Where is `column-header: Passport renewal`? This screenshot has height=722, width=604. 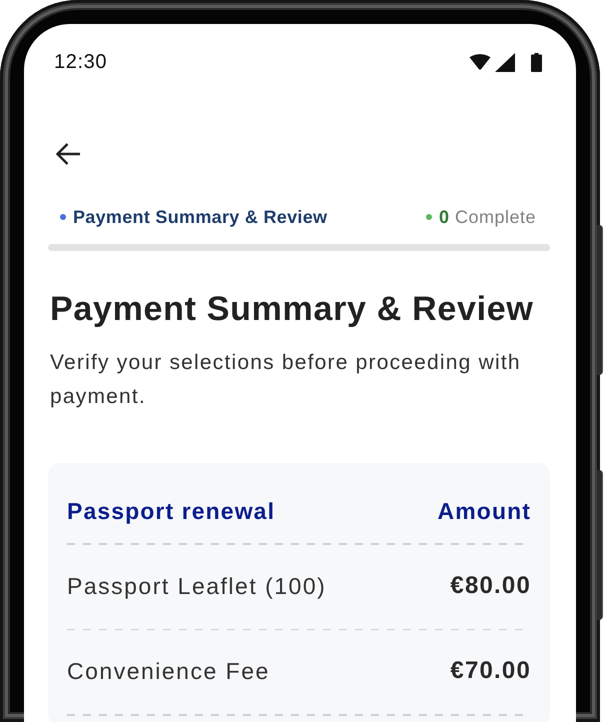 column-header: Passport renewal is located at coordinates (171, 511).